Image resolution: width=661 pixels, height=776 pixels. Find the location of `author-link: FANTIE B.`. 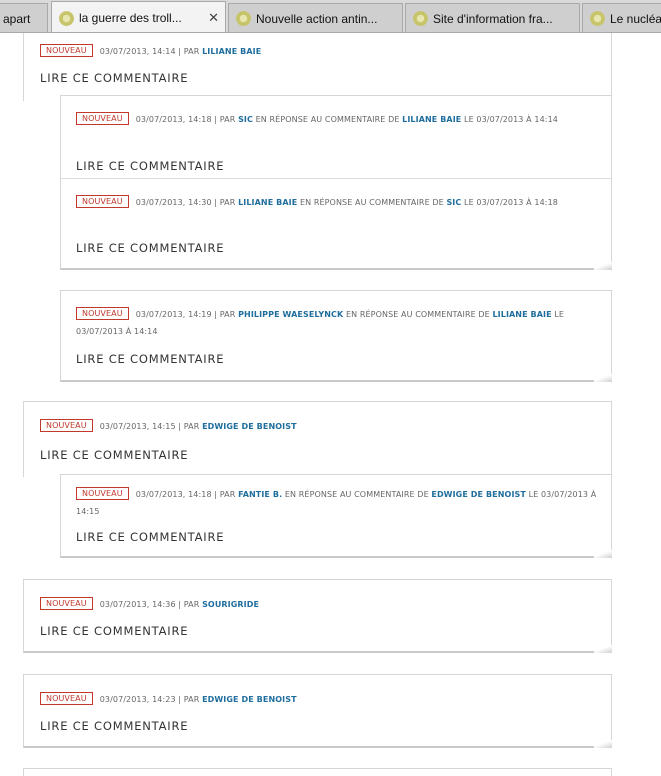

author-link: FANTIE B. is located at coordinates (260, 494).